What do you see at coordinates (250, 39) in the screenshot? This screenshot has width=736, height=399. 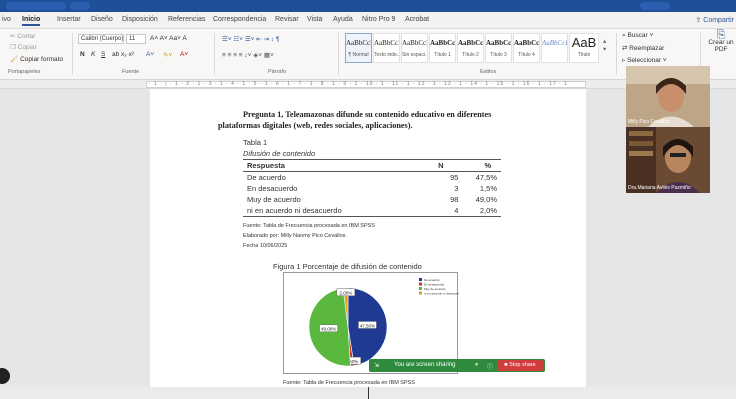 I see `list-buttons: ☰˅ ☷˅ ☰˅ ⇤ ⇥ ↕ ¶` at bounding box center [250, 39].